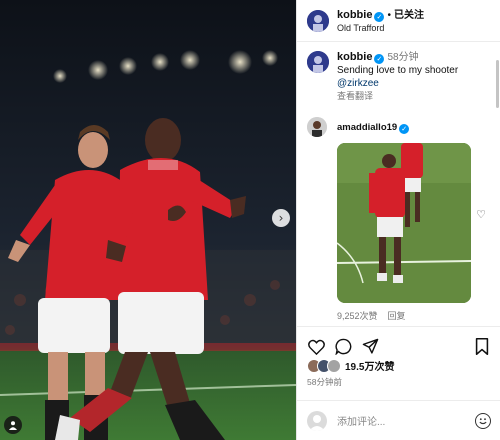  I want to click on sidebar-scrollbar, so click(497, 84).